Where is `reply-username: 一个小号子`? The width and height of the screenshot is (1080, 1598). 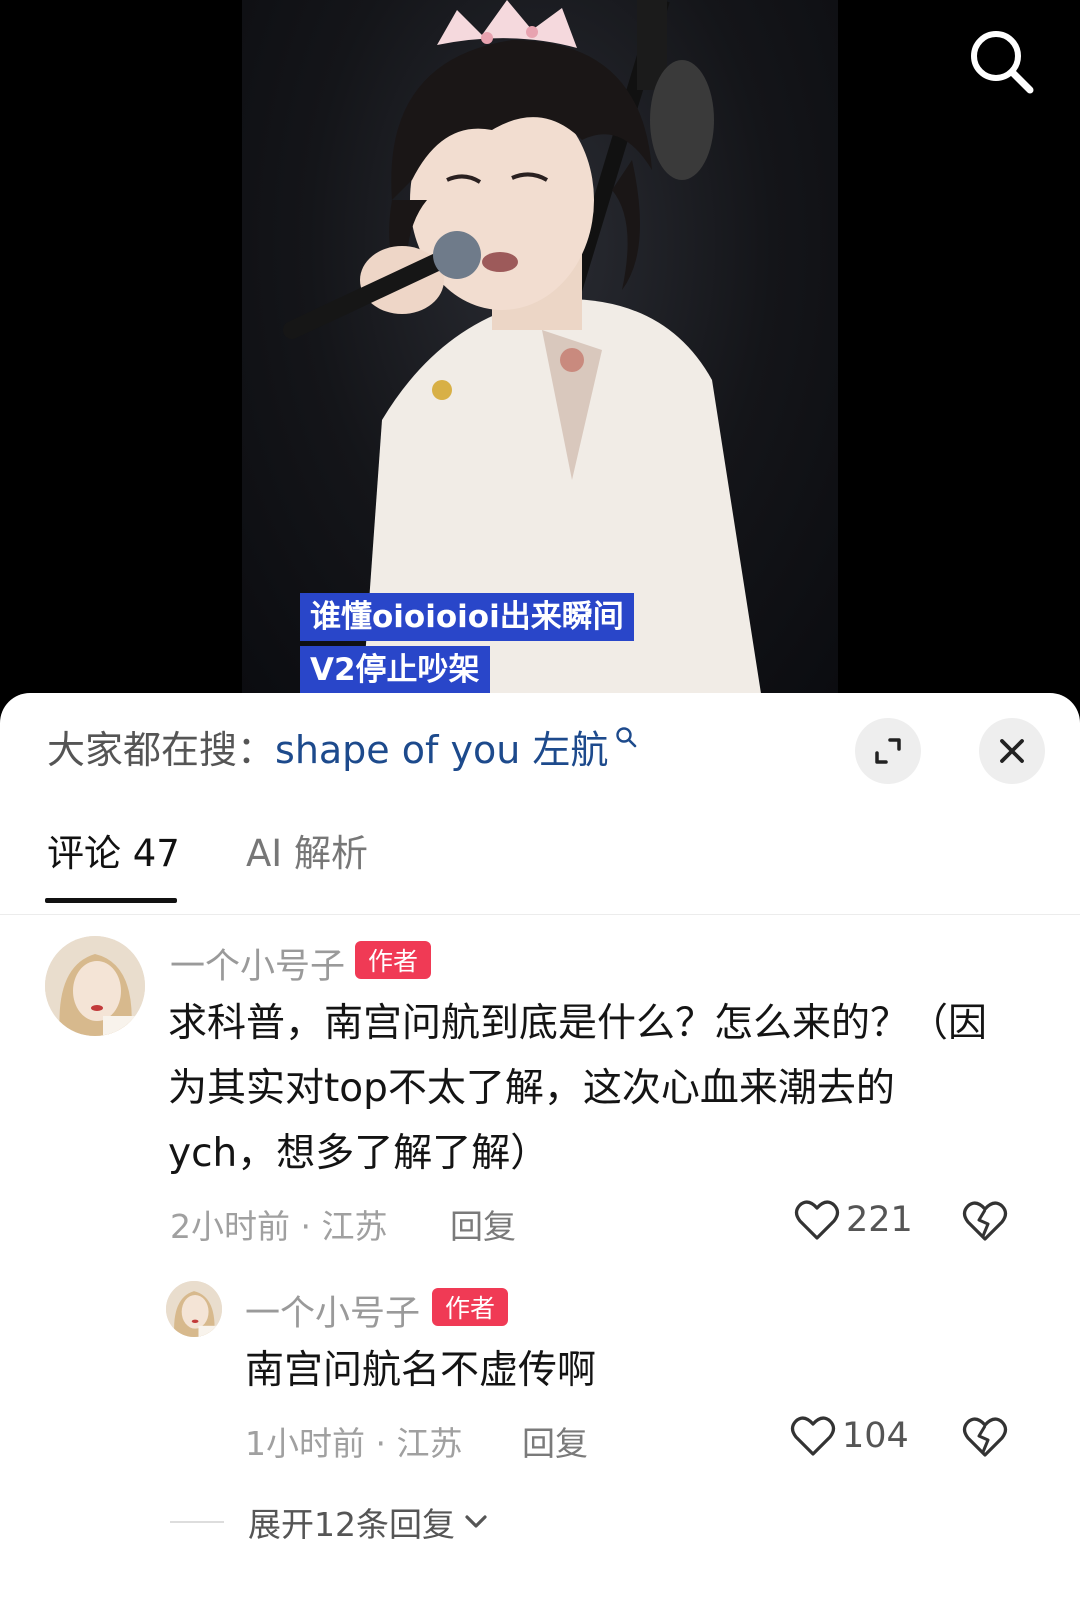
reply-username: 一个小号子 is located at coordinates (332, 1310).